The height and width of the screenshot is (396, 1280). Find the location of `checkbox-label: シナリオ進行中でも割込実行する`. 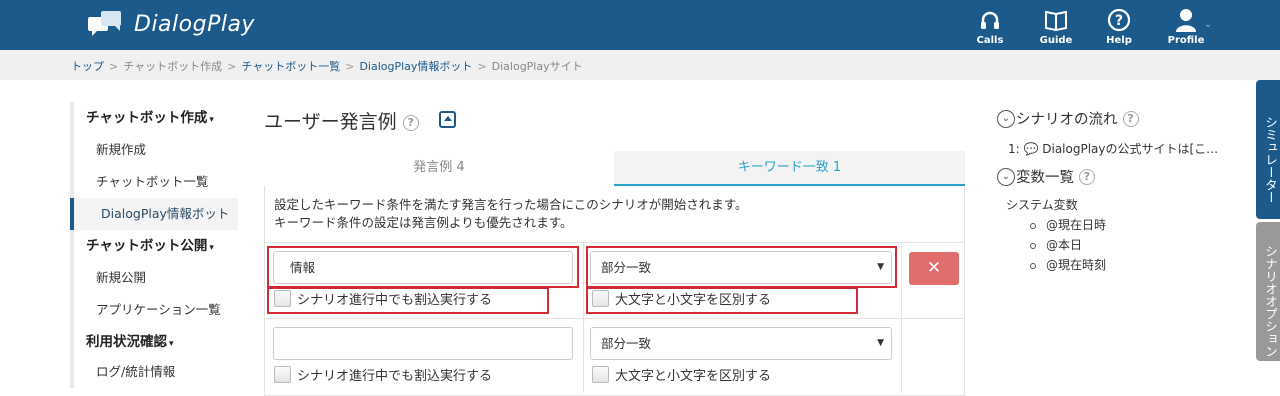

checkbox-label: シナリオ進行中でも割込実行する is located at coordinates (395, 376).